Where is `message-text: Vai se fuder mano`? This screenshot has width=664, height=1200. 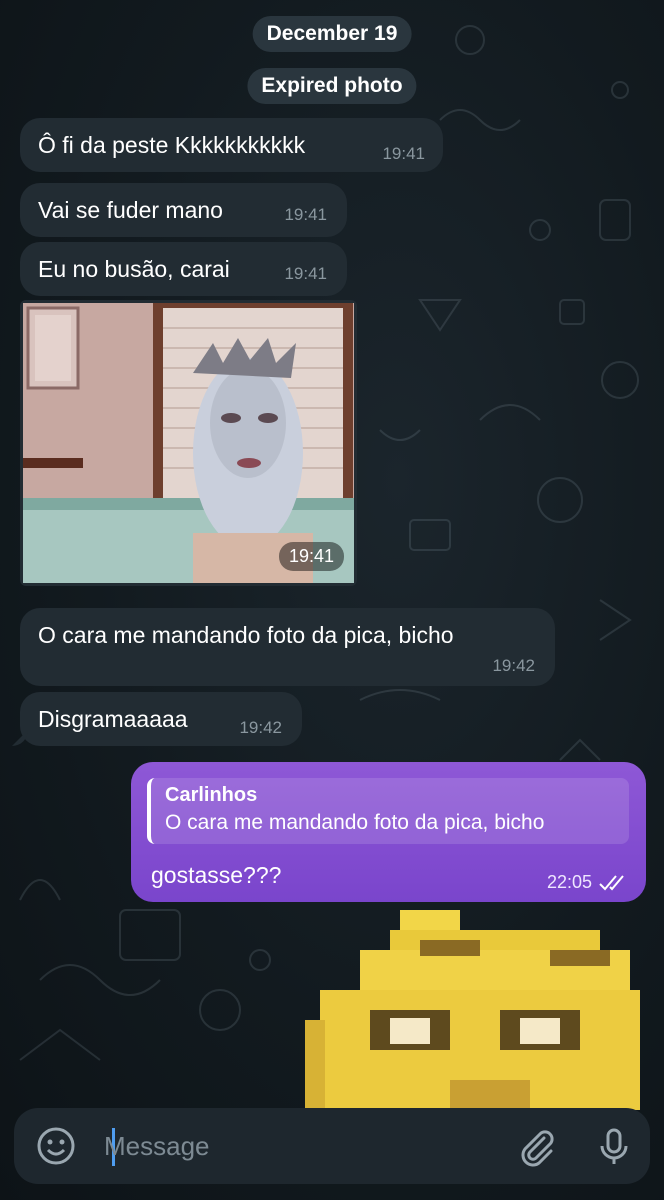
message-text: Vai se fuder mano is located at coordinates (130, 210).